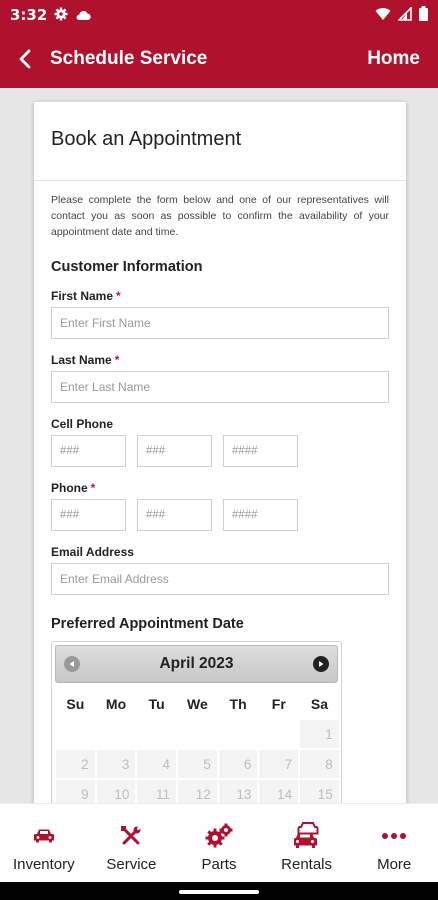 This screenshot has height=900, width=438. I want to click on first-name-placeholder: Enter First Name, so click(105, 323).